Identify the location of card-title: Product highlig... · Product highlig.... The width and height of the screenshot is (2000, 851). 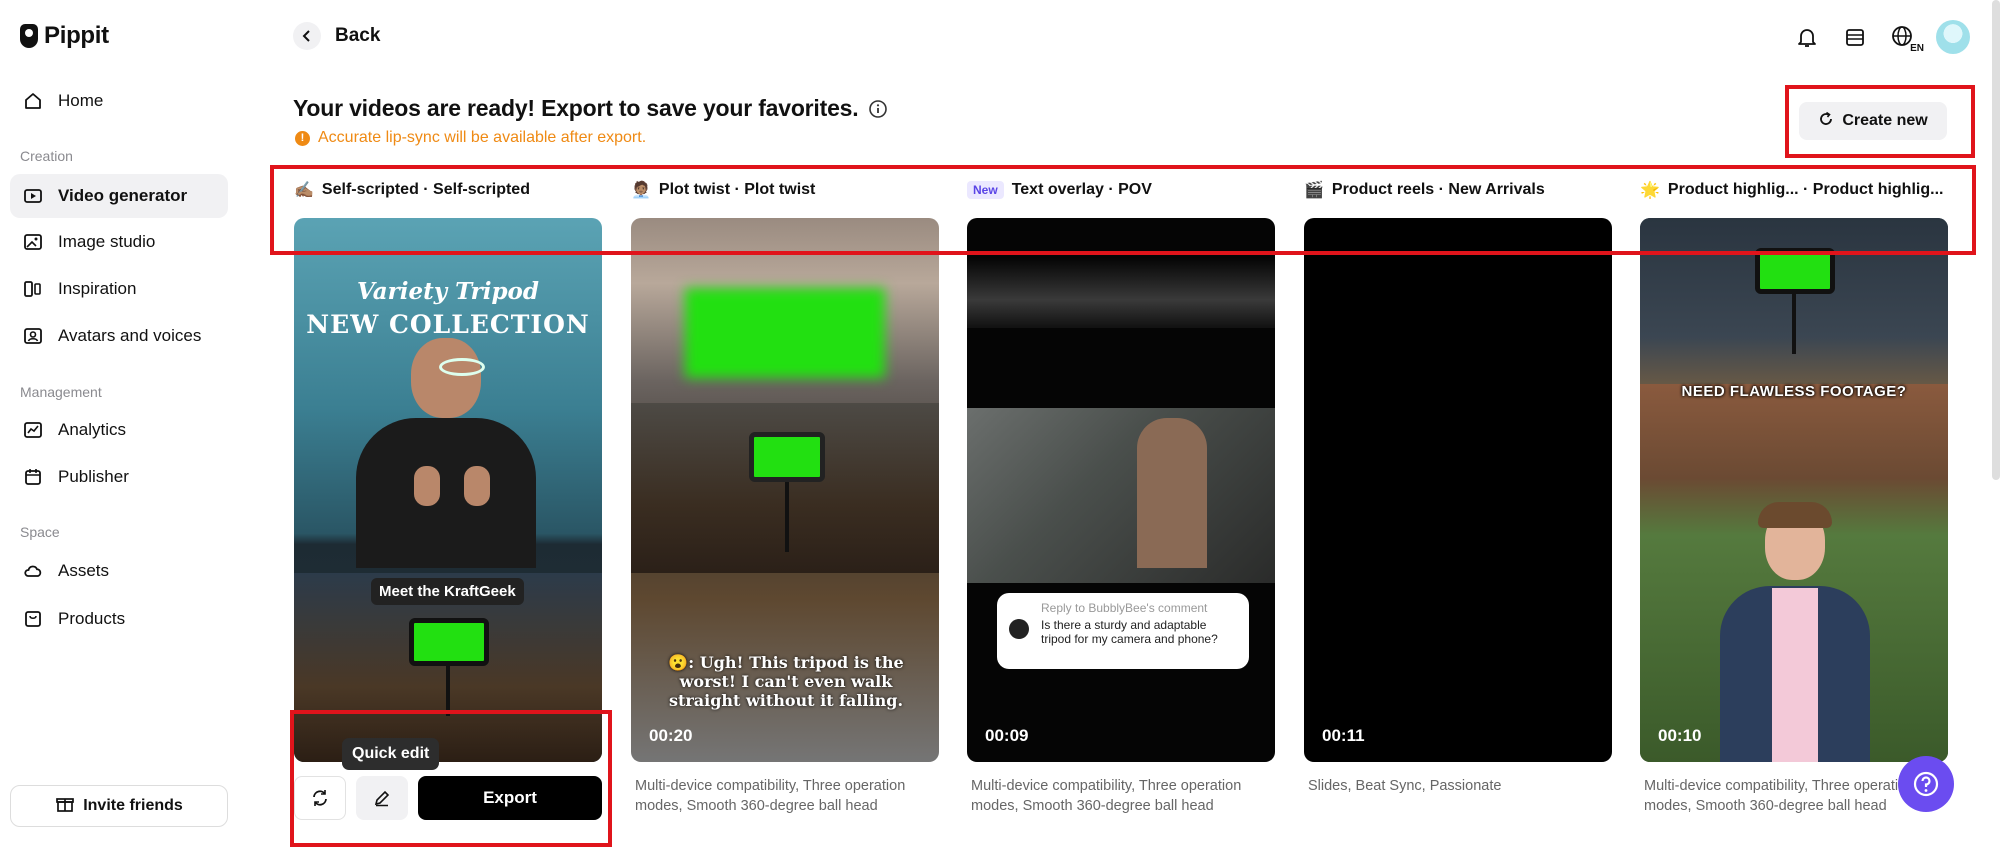
(1805, 189).